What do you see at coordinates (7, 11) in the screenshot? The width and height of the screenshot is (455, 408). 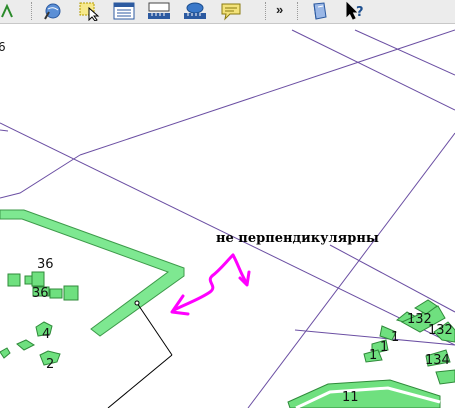 I see `pan-icon` at bounding box center [7, 11].